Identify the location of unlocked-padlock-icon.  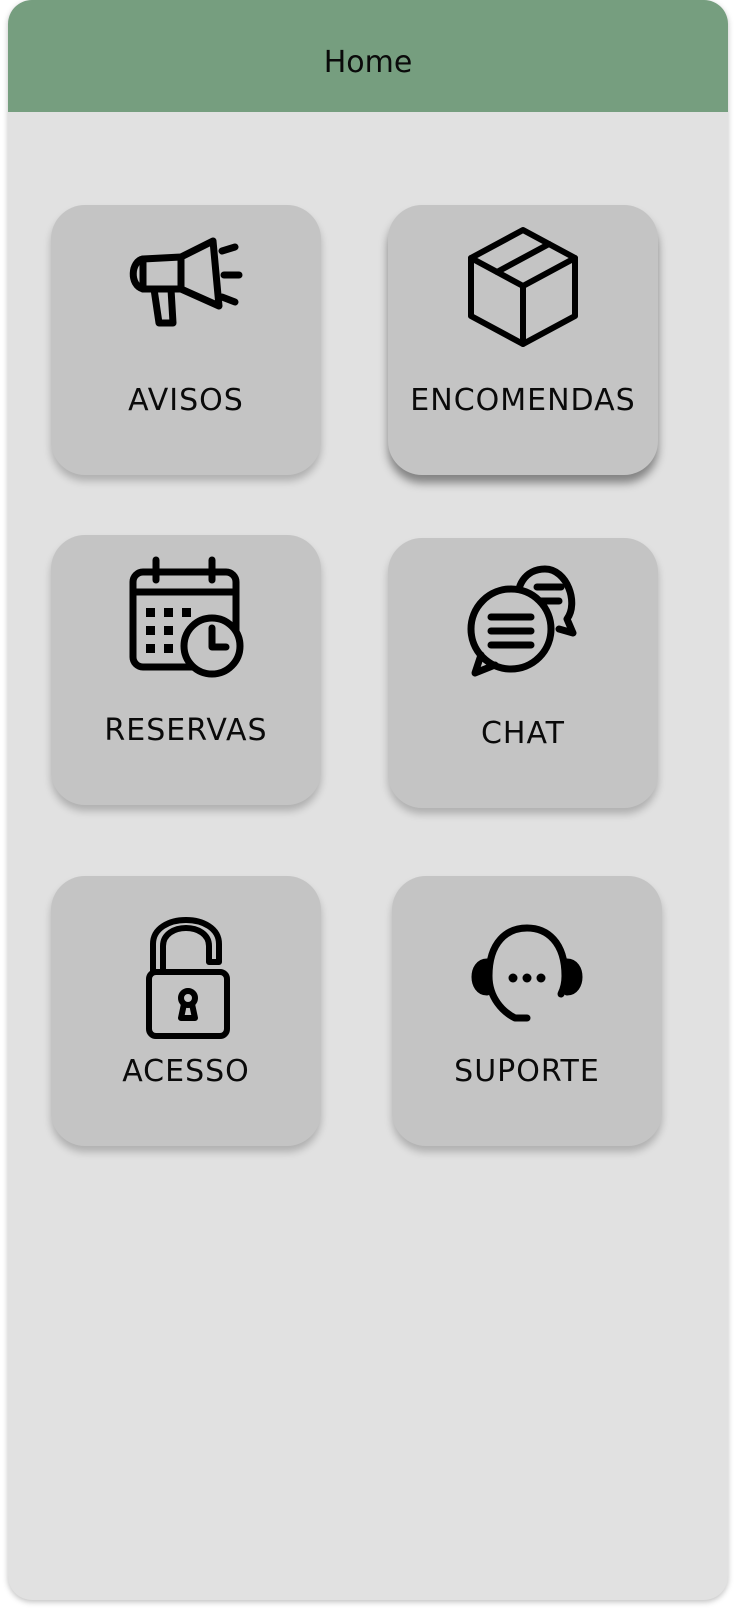
(186, 977).